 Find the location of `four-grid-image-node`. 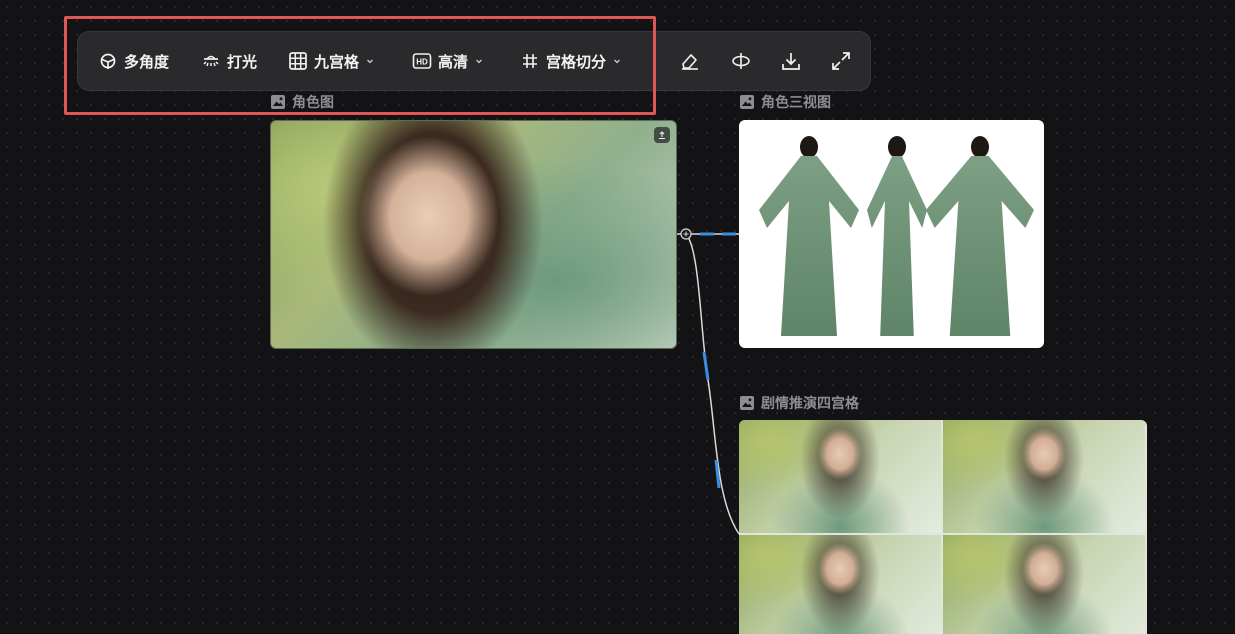

four-grid-image-node is located at coordinates (943, 527).